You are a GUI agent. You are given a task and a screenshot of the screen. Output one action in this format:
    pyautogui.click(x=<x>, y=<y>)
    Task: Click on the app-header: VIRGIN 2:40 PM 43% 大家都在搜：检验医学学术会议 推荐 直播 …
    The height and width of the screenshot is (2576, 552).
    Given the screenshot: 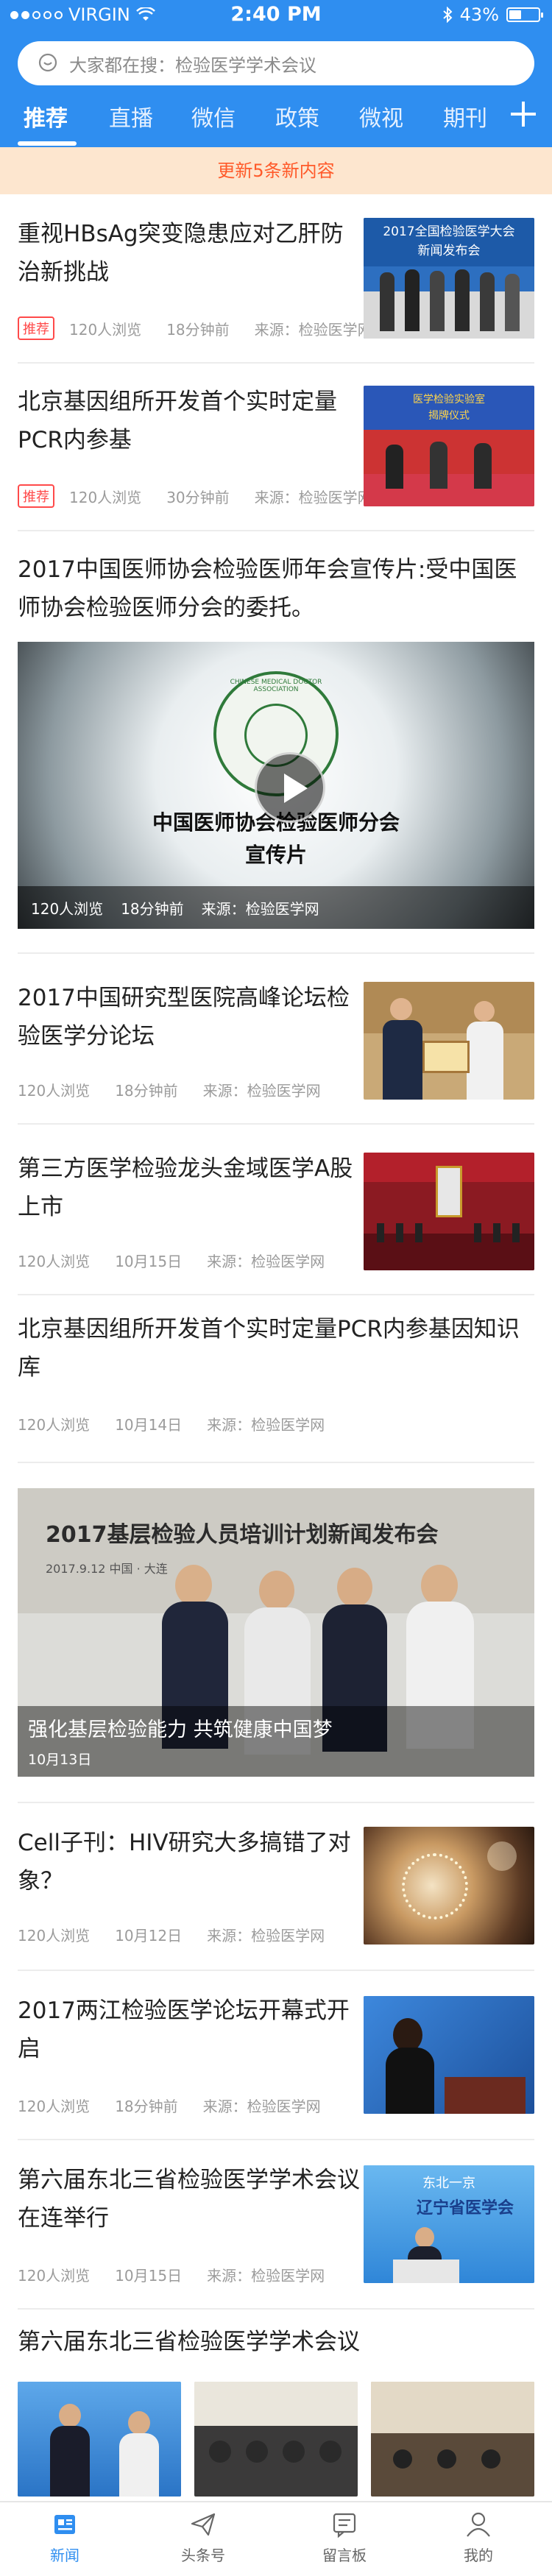 What is the action you would take?
    pyautogui.click(x=276, y=73)
    